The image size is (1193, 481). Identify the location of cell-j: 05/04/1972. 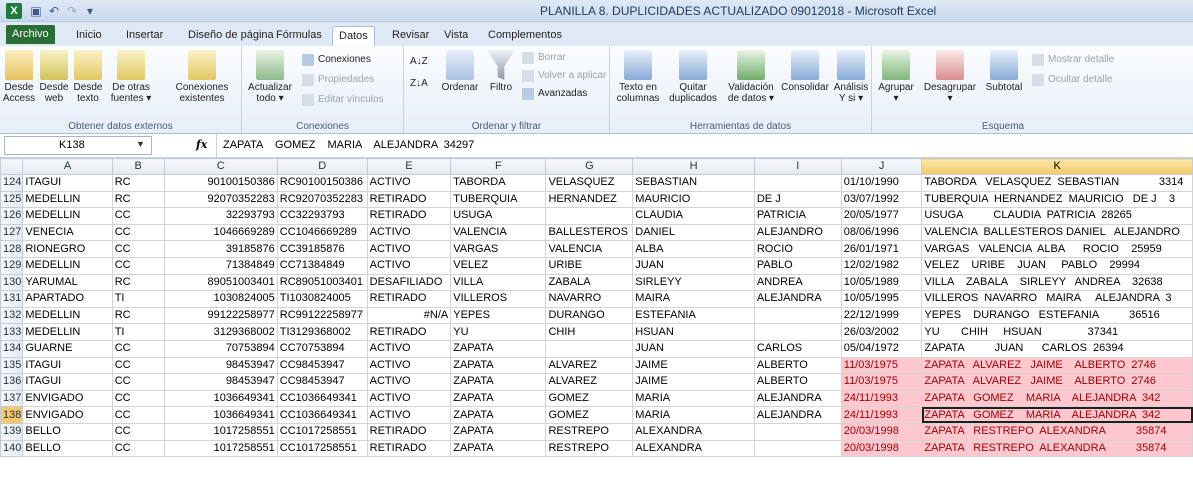
(881, 348).